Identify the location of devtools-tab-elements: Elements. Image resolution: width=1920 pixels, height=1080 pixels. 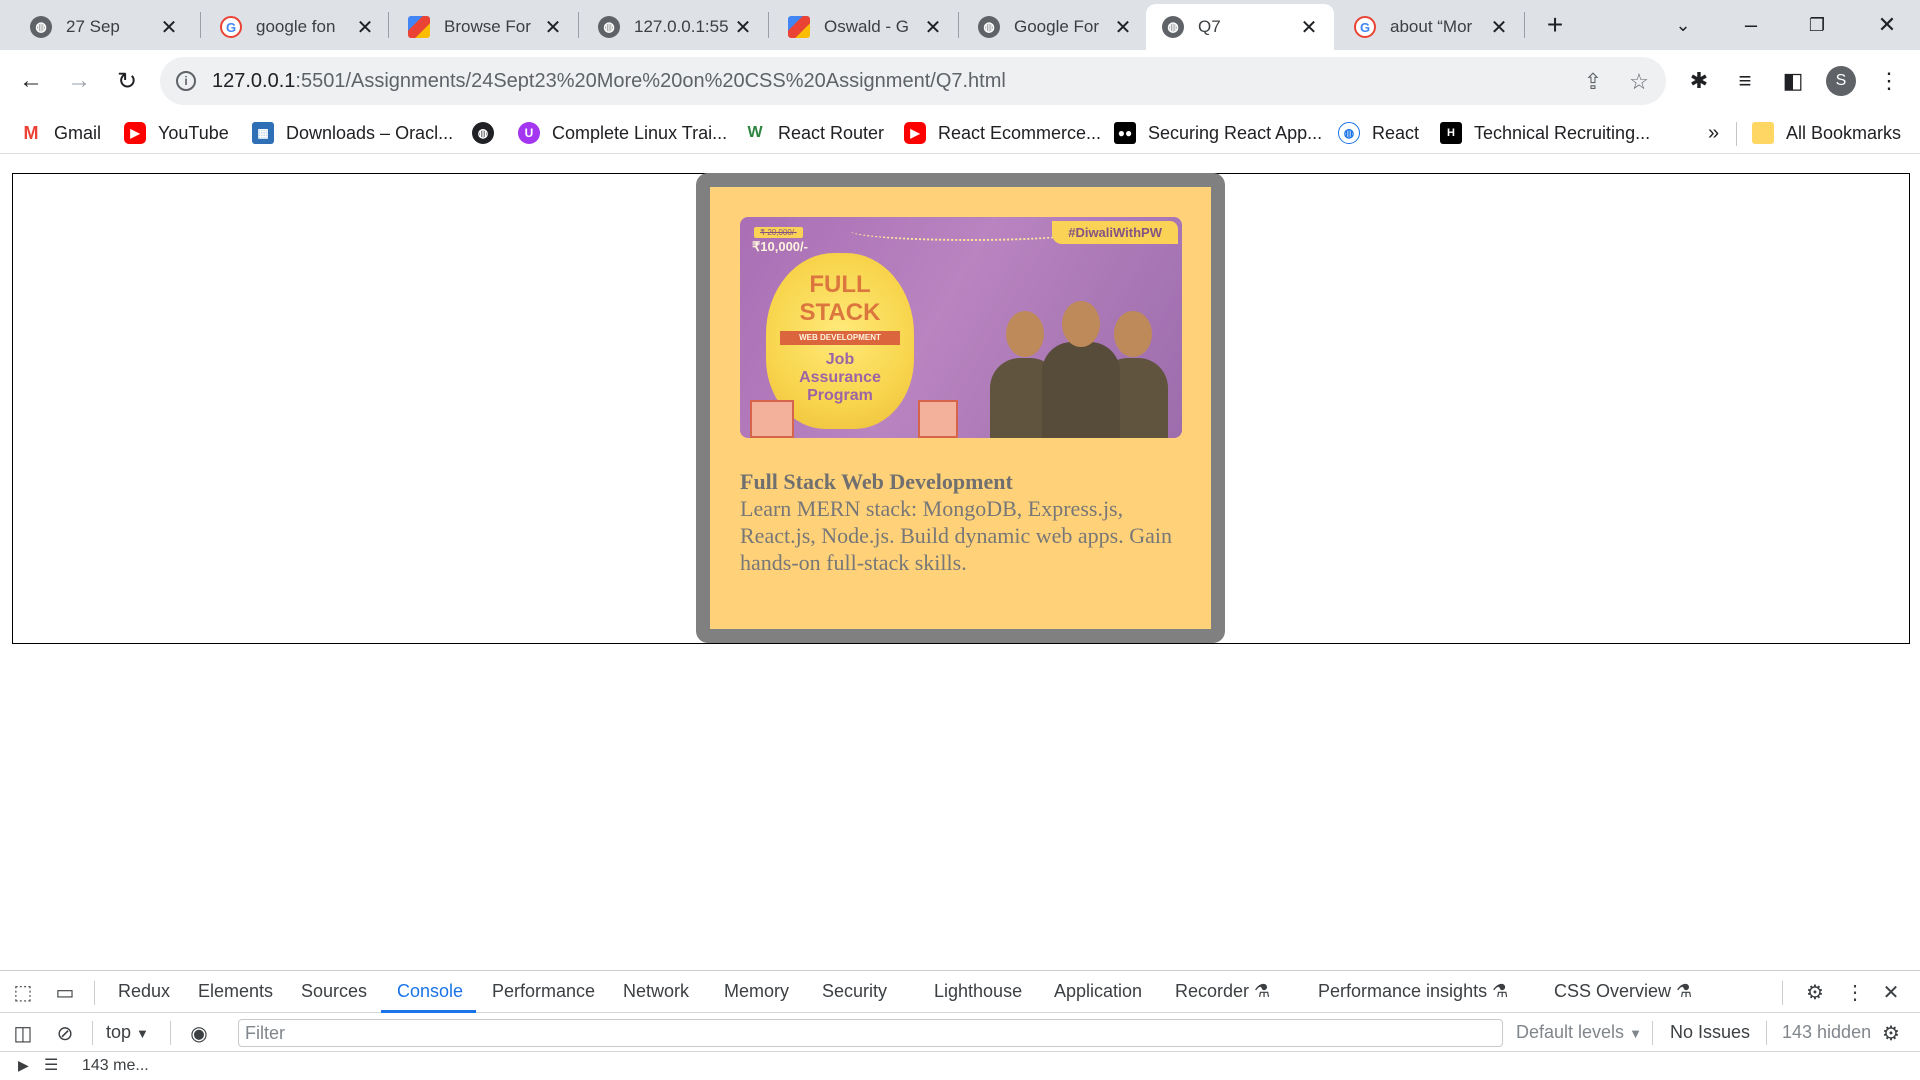
(235, 991).